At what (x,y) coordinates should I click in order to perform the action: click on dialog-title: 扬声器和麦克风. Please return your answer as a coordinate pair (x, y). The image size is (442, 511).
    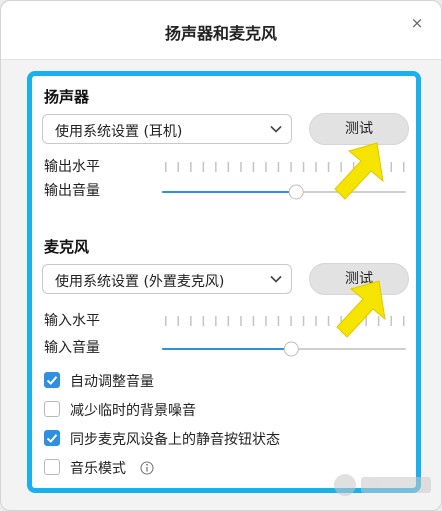
    Looking at the image, I should click on (220, 33).